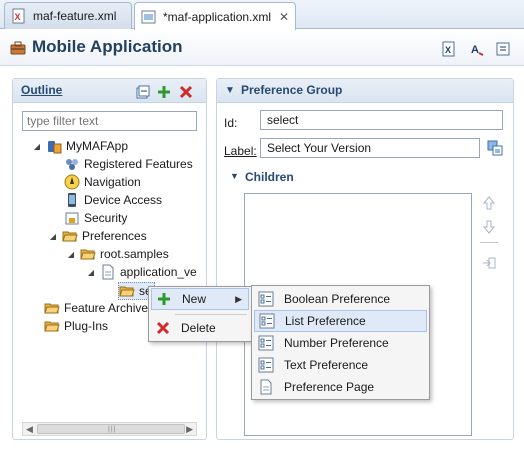 The image size is (524, 450). I want to click on tab-maf-feature: X maf-feature.xml, so click(68, 15).